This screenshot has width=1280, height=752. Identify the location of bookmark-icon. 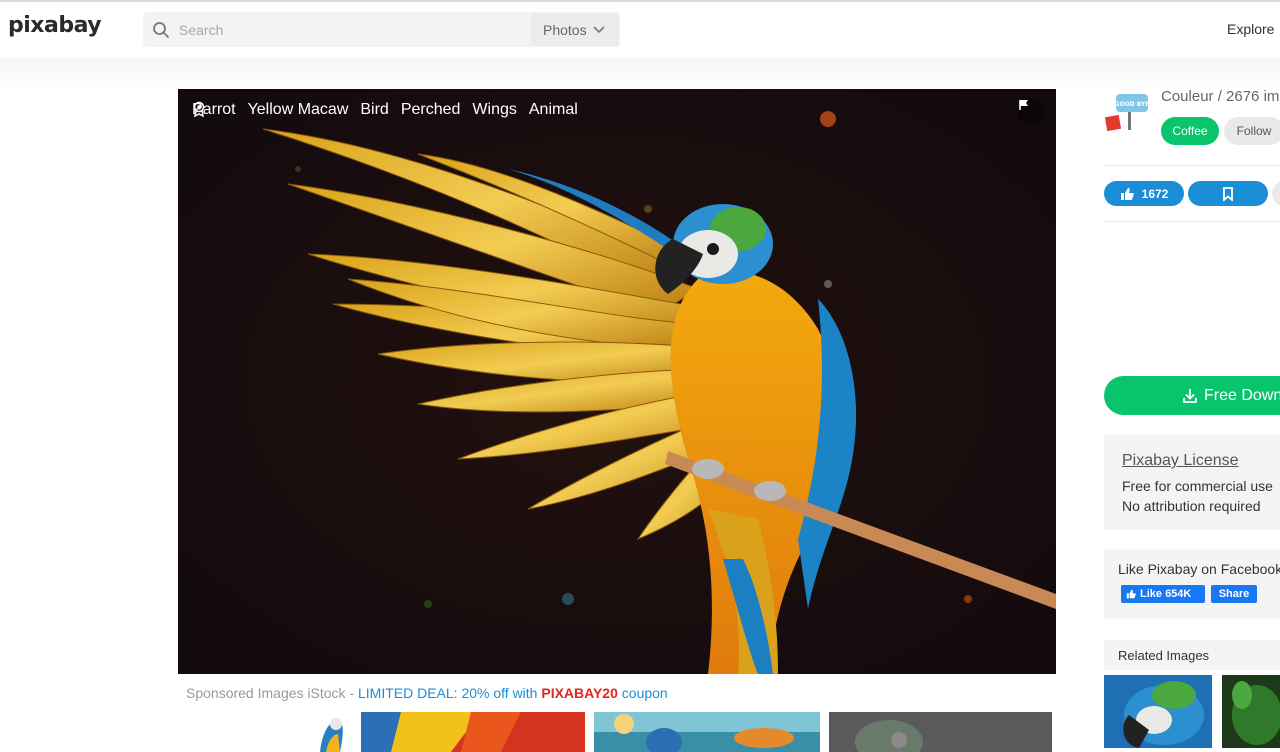
(1228, 193).